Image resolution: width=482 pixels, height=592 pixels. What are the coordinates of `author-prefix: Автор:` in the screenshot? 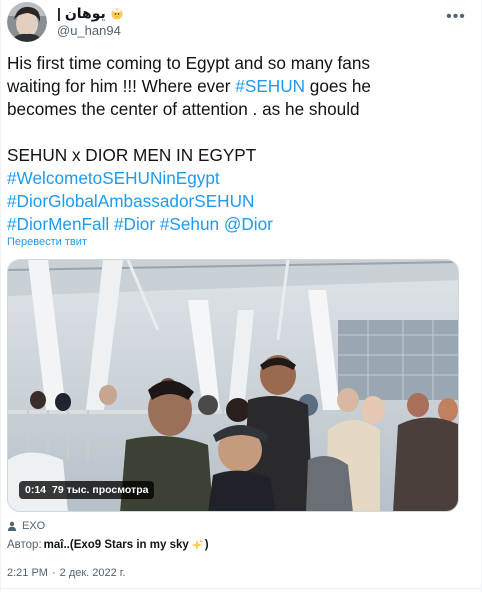 It's located at (24, 545).